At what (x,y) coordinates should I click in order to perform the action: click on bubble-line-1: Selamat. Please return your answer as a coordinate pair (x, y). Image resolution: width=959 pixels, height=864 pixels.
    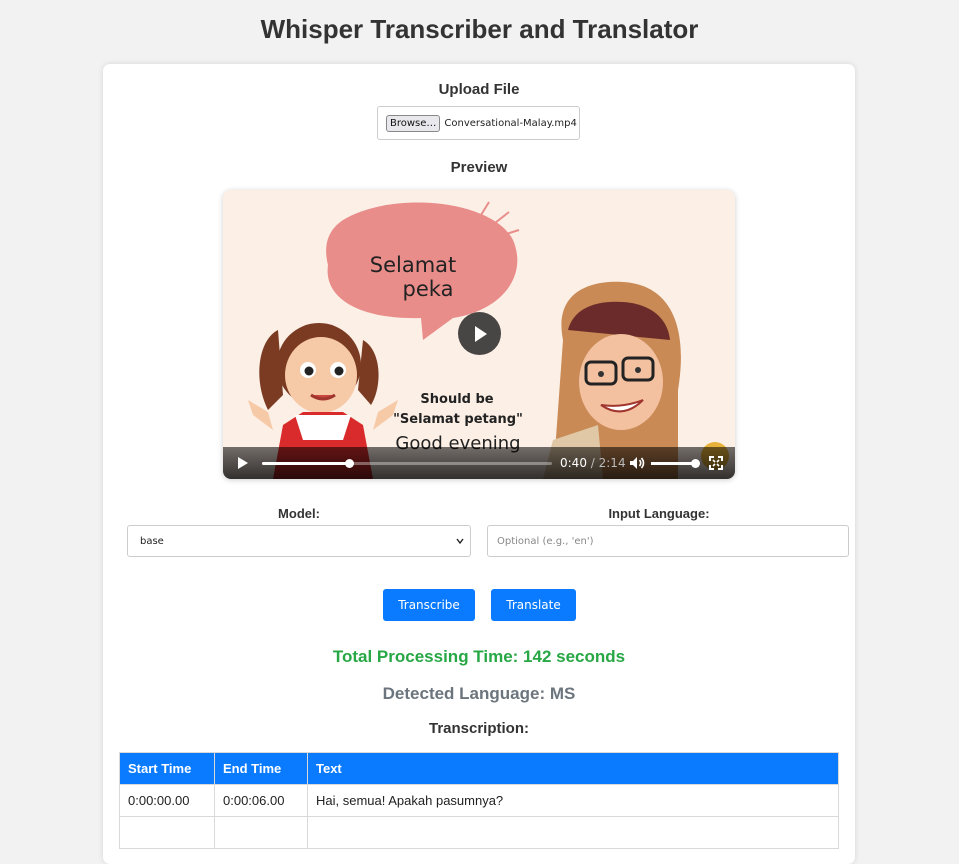
    Looking at the image, I should click on (413, 265).